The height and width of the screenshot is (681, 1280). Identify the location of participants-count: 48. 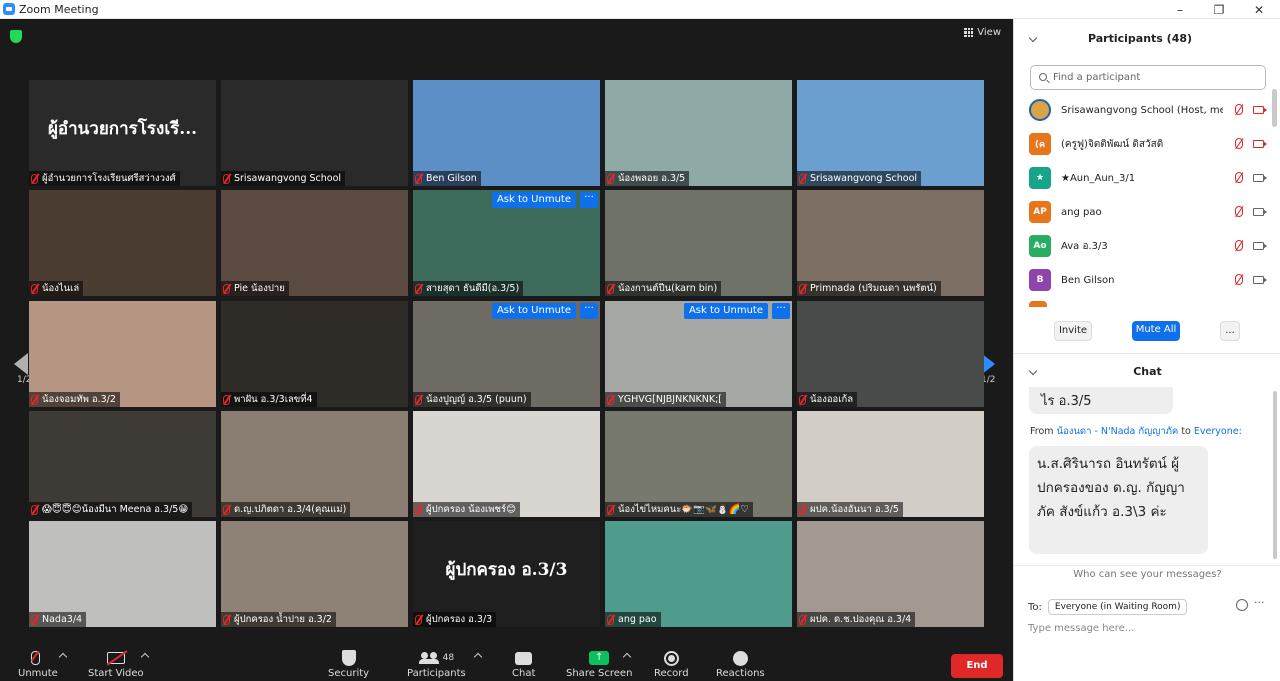
(448, 658).